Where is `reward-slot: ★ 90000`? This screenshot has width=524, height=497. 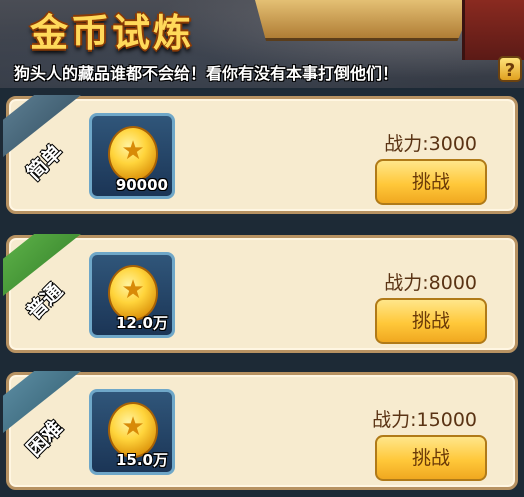 reward-slot: ★ 90000 is located at coordinates (132, 156).